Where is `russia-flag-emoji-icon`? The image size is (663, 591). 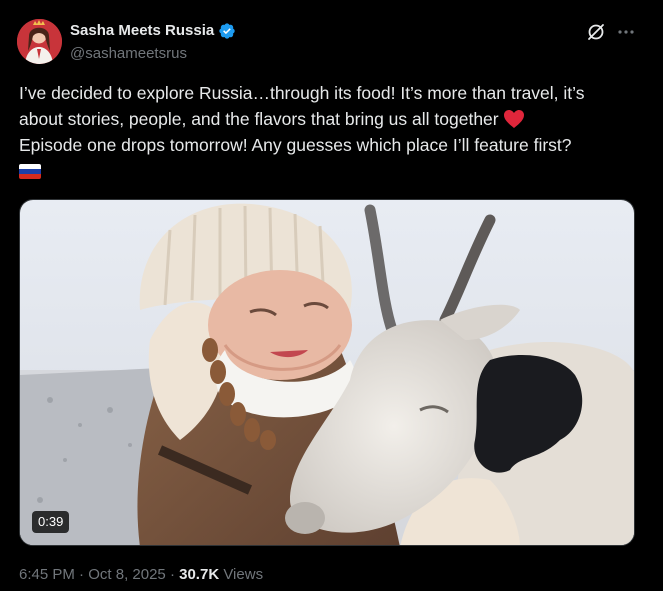 russia-flag-emoji-icon is located at coordinates (30, 171).